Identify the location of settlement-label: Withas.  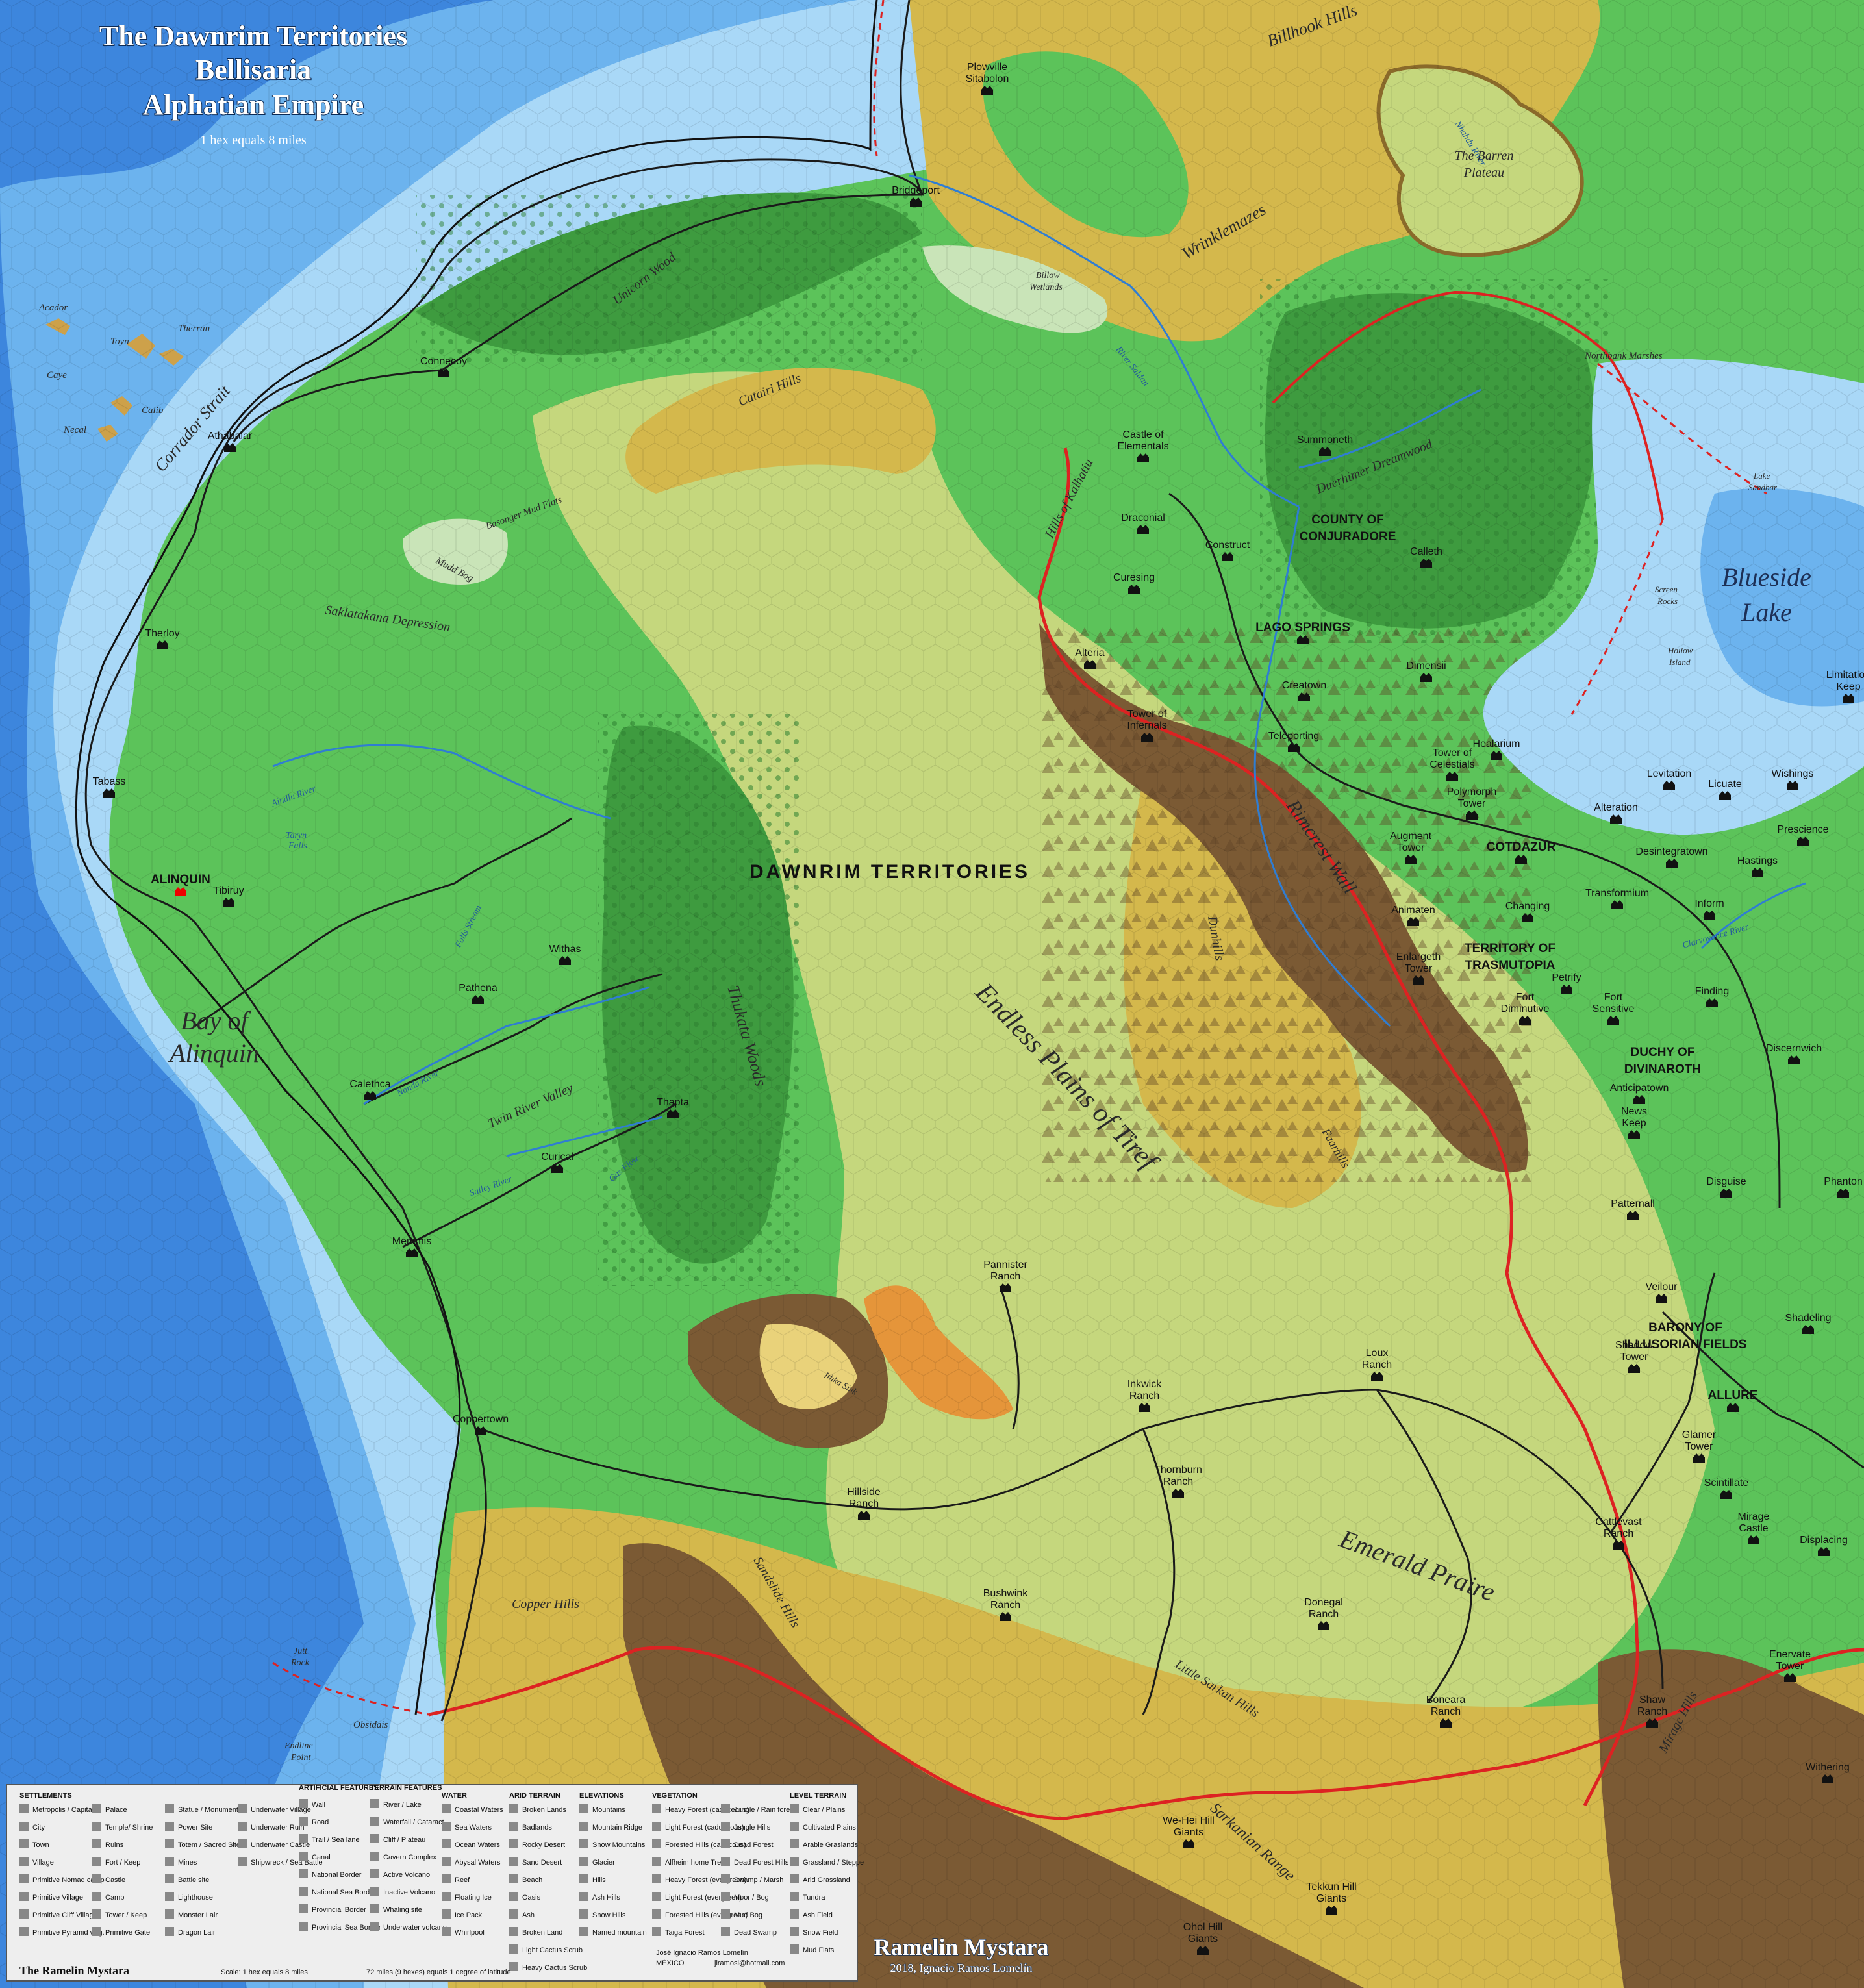
(565, 949).